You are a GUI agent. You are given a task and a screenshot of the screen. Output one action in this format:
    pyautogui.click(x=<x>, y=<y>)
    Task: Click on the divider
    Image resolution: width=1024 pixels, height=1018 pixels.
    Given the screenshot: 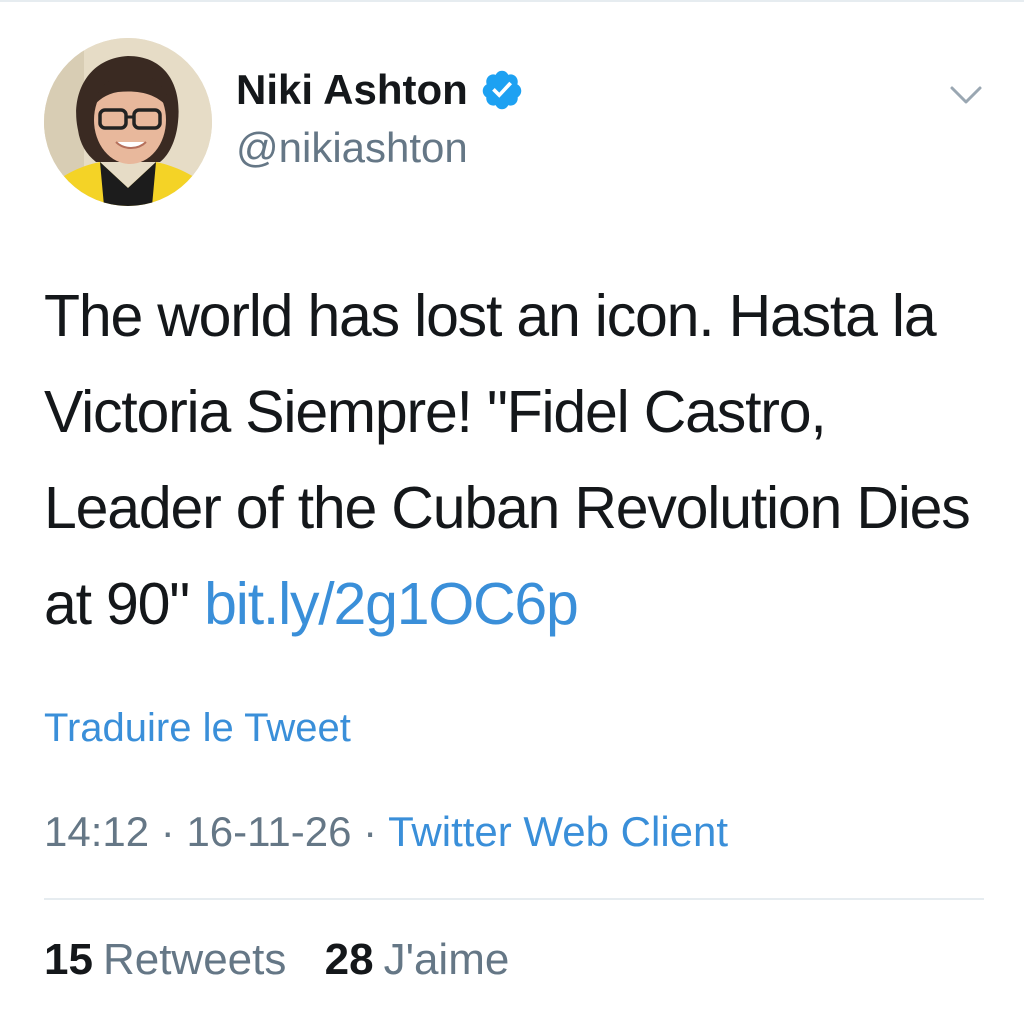 What is the action you would take?
    pyautogui.click(x=514, y=899)
    